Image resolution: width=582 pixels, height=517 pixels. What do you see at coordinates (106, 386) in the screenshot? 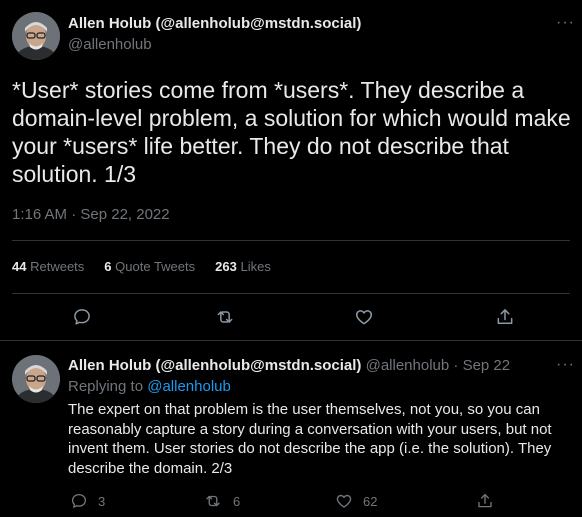
I see `replying-to-label: Replying to` at bounding box center [106, 386].